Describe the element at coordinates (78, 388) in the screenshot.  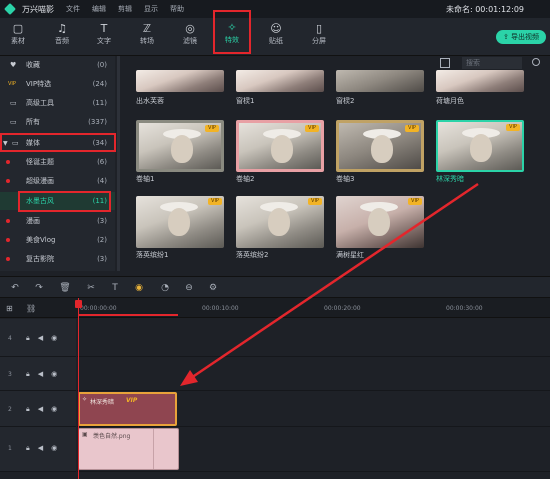
I see `playhead` at that location.